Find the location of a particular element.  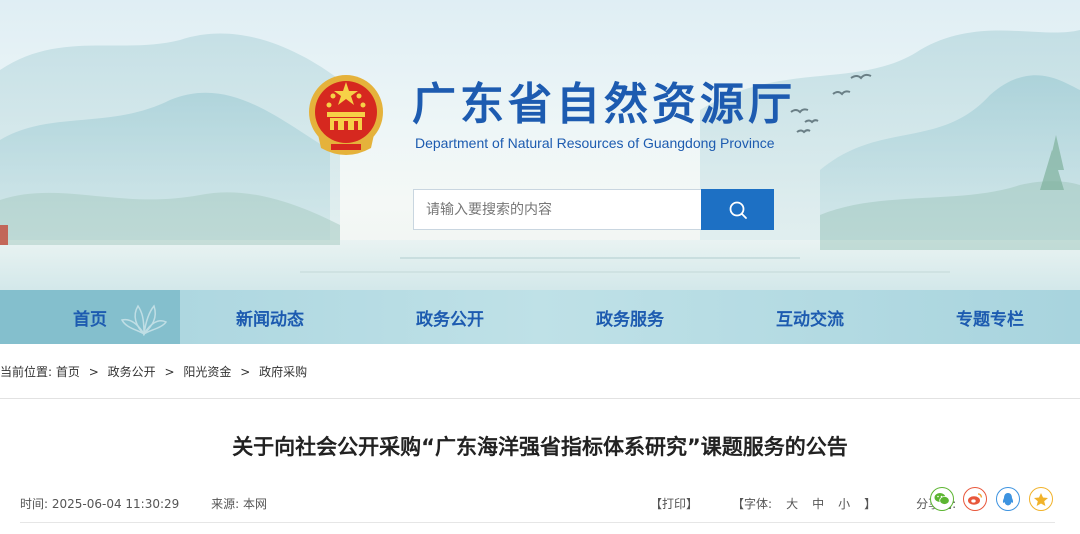

birds-decoration is located at coordinates (831, 103).